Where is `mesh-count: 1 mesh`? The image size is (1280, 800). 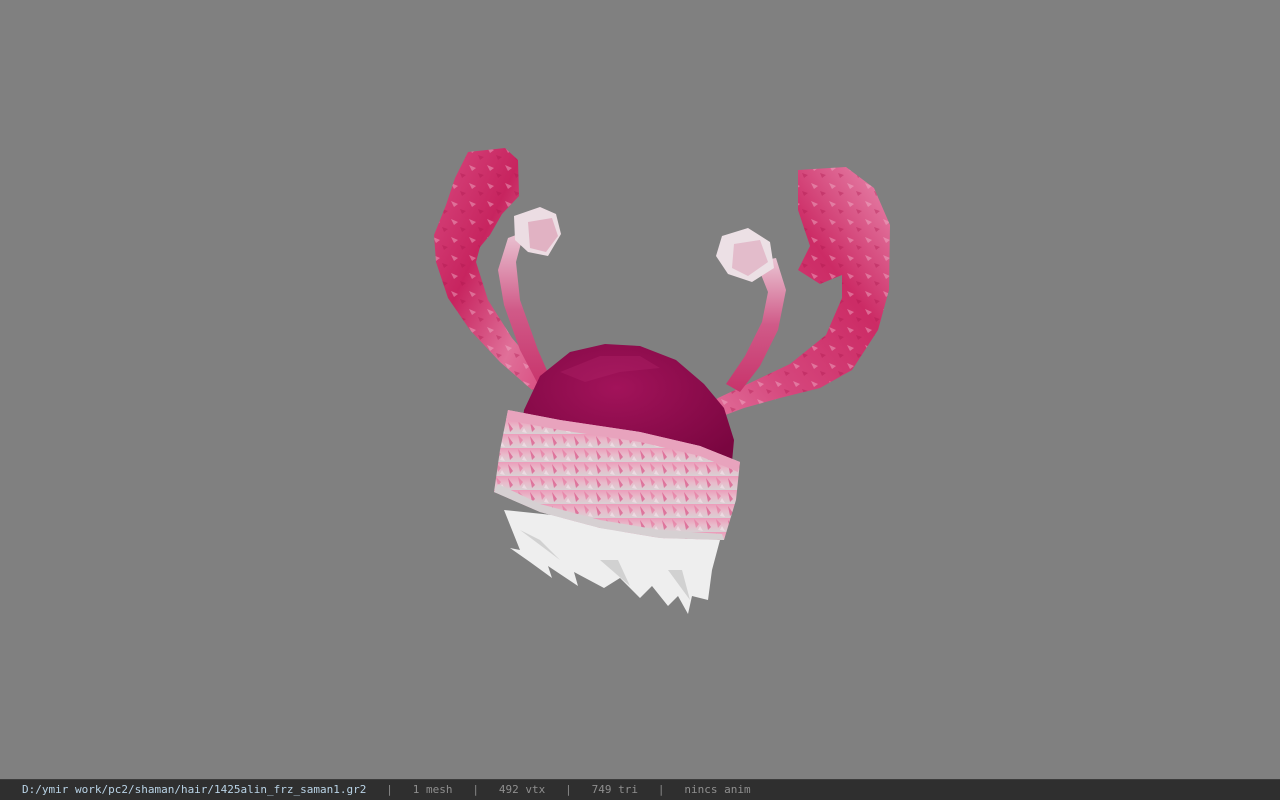
mesh-count: 1 mesh is located at coordinates (432, 789).